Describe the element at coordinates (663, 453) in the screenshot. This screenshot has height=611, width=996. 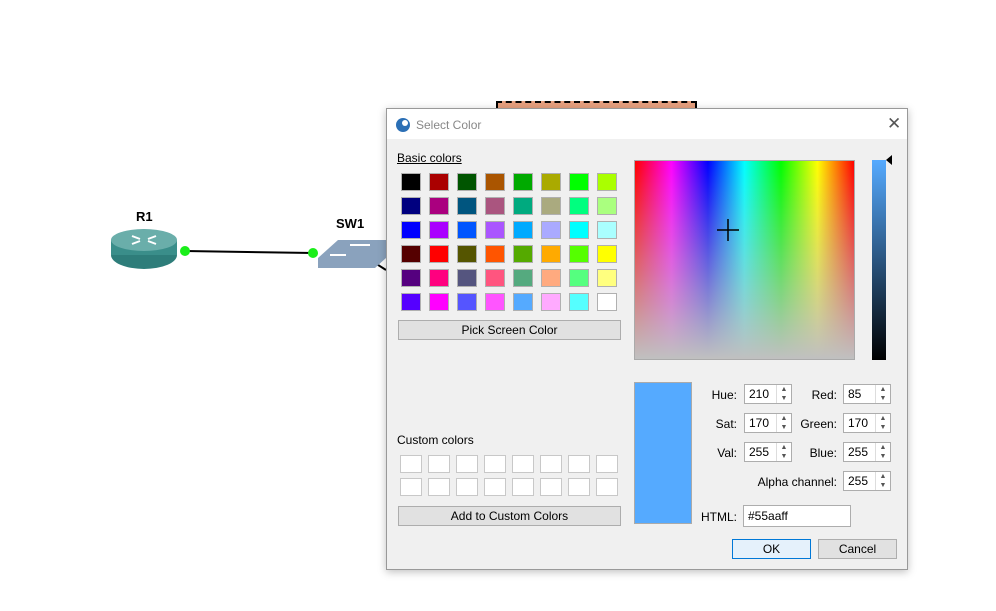
I see `color-preview` at that location.